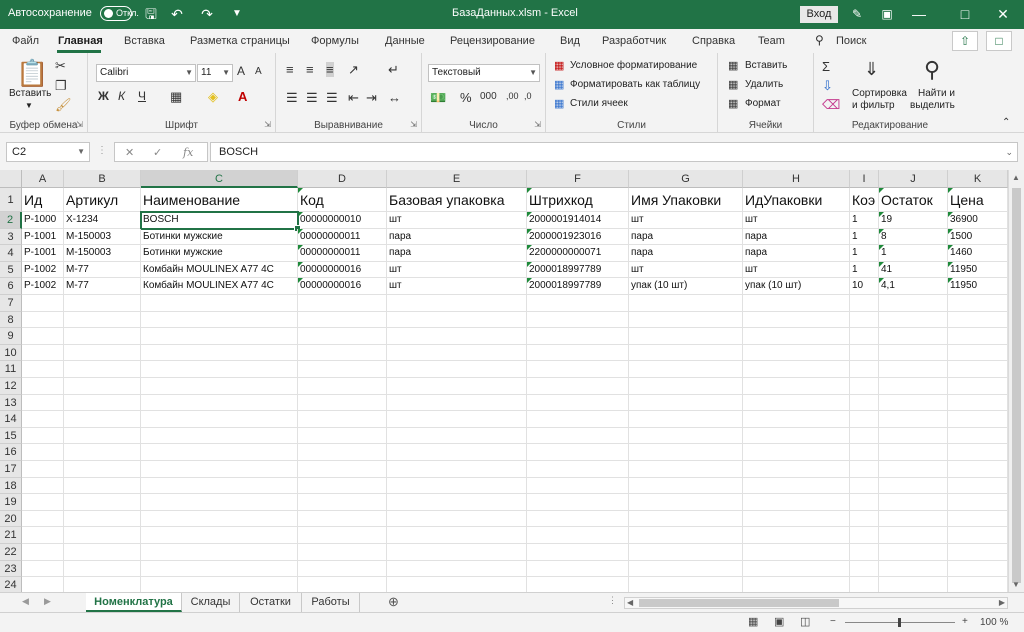  Describe the element at coordinates (30, 93) in the screenshot. I see `paste-button: Вставить` at that location.